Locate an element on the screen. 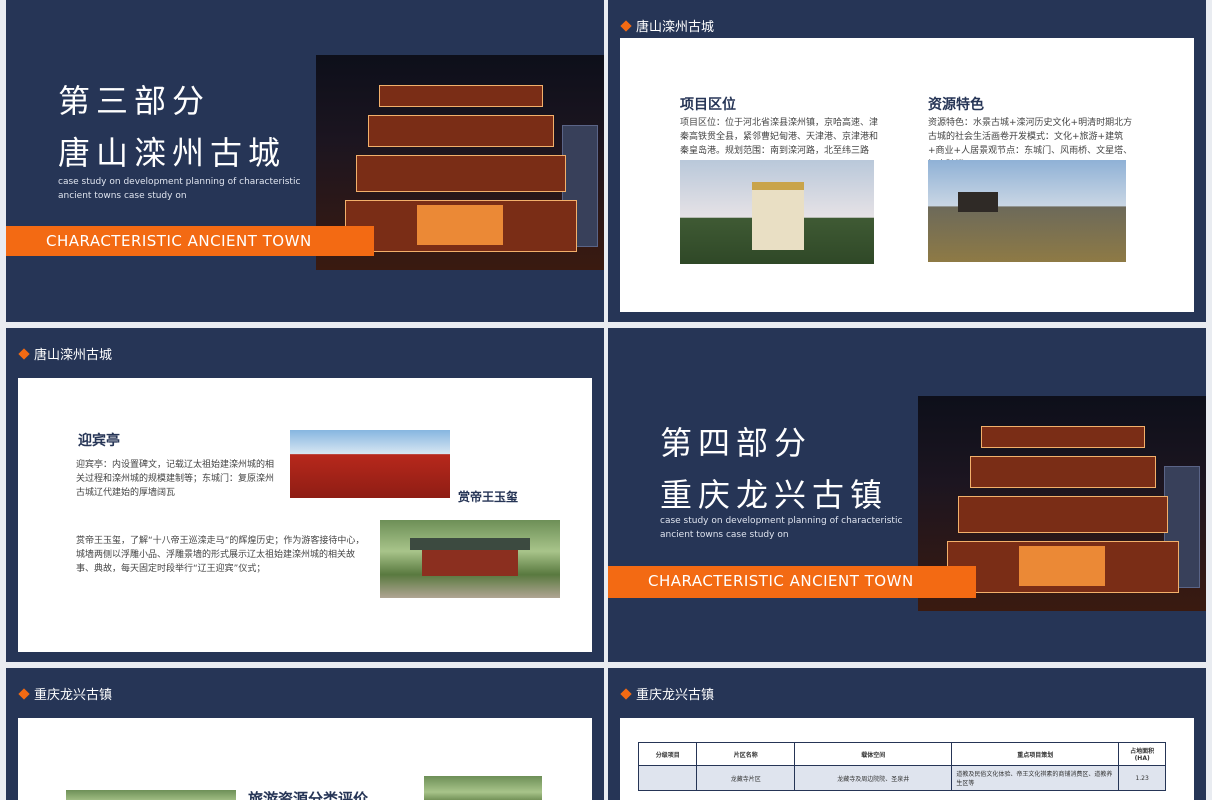  mountain-photo is located at coordinates (1027, 211).